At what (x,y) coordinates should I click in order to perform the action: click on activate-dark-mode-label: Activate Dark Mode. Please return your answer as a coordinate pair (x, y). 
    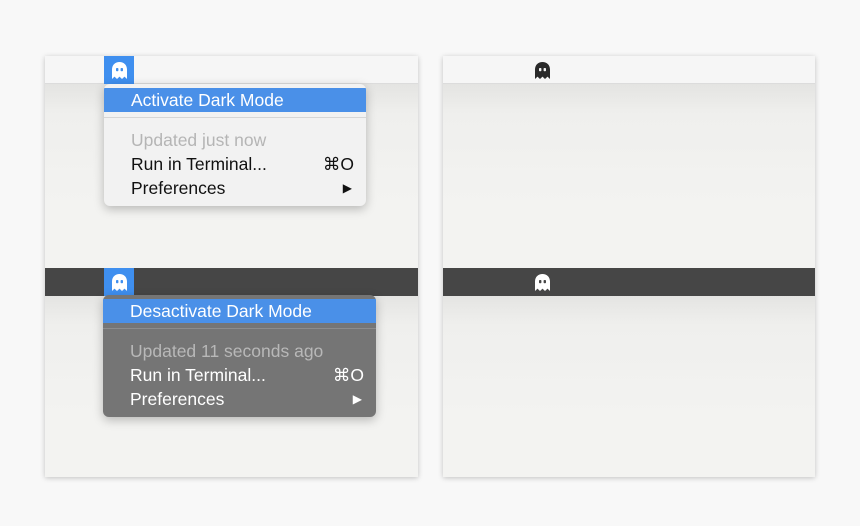
    Looking at the image, I should click on (207, 99).